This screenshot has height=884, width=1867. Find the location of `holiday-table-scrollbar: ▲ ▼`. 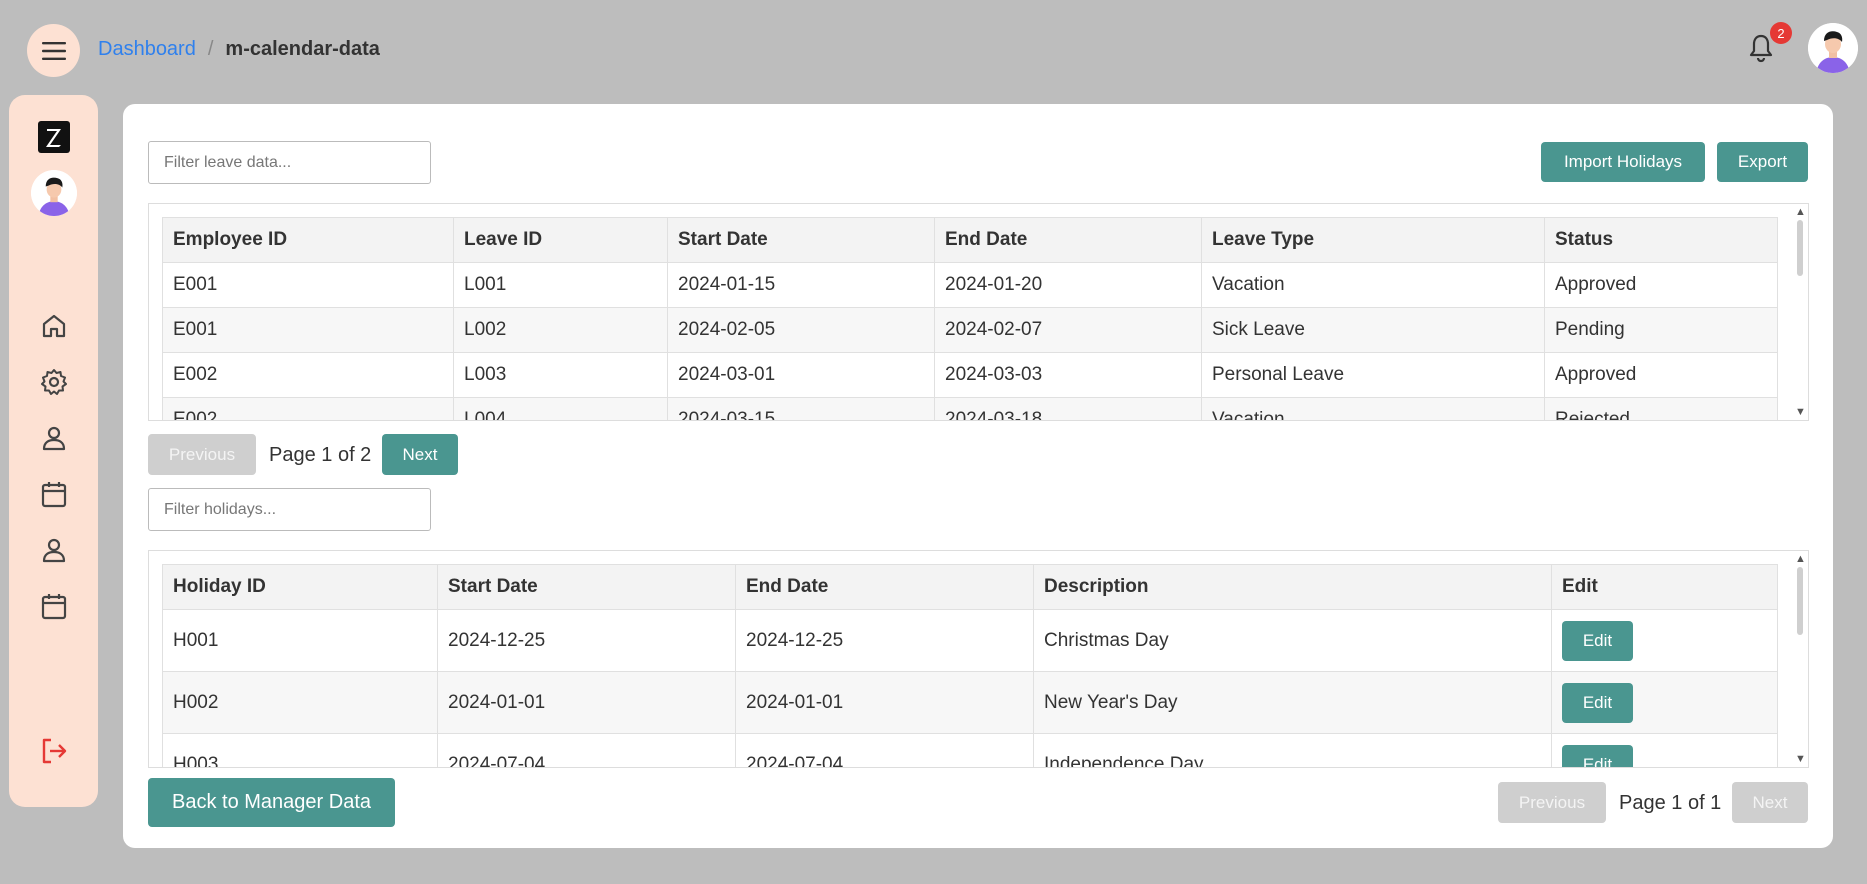

holiday-table-scrollbar: ▲ ▼ is located at coordinates (1800, 659).